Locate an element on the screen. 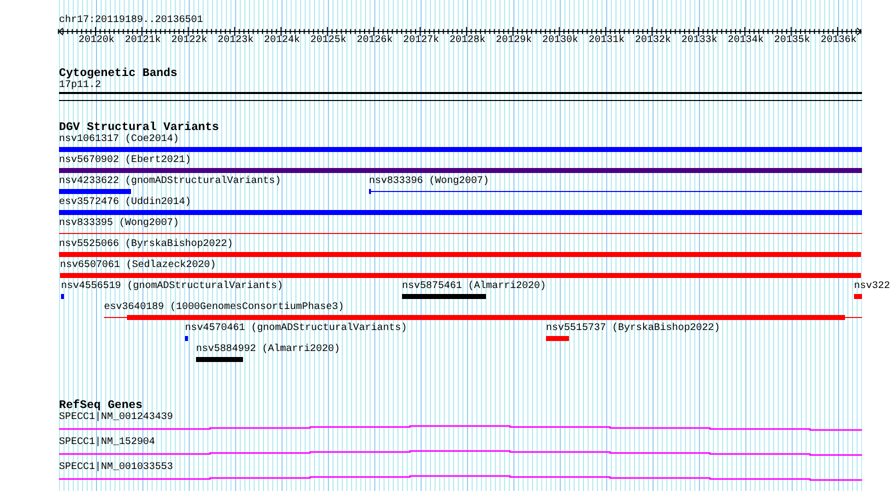 The height and width of the screenshot is (491, 890). variant-label: nsv5525066 (ByrskaBishop2022) is located at coordinates (146, 245).